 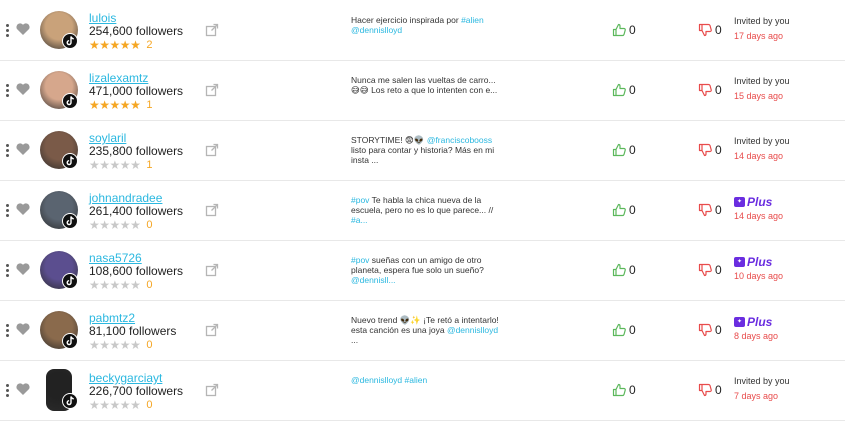 I want to click on plus-badge: ✦ Plus, so click(x=786, y=321).